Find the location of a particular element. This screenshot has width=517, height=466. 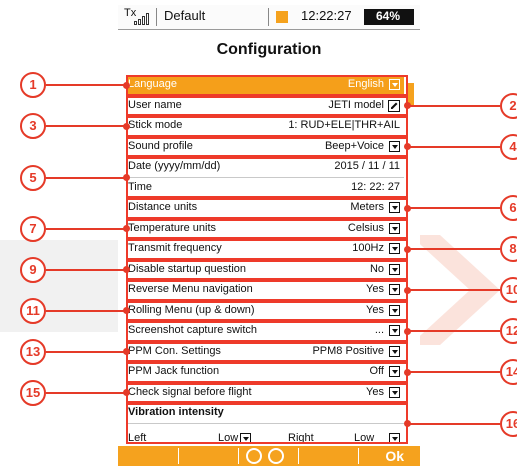

callout-number-badge: 15 is located at coordinates (33, 392).